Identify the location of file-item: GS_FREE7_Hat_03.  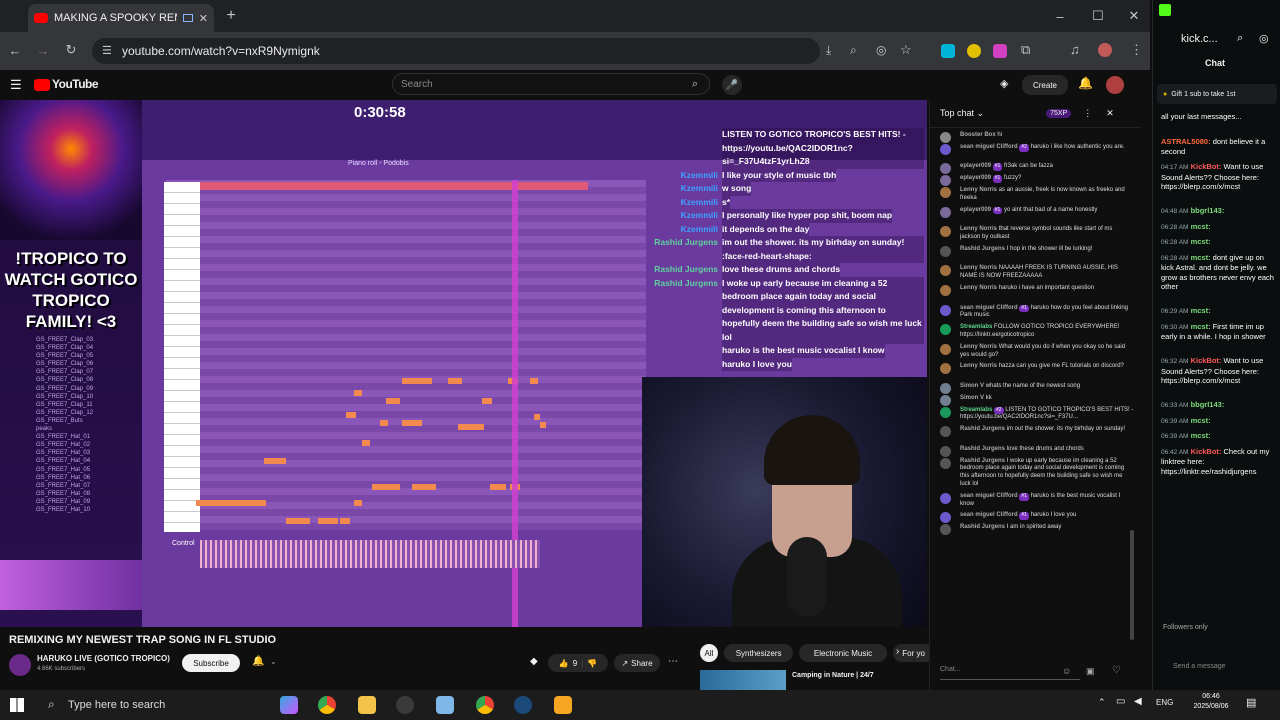
(86, 453).